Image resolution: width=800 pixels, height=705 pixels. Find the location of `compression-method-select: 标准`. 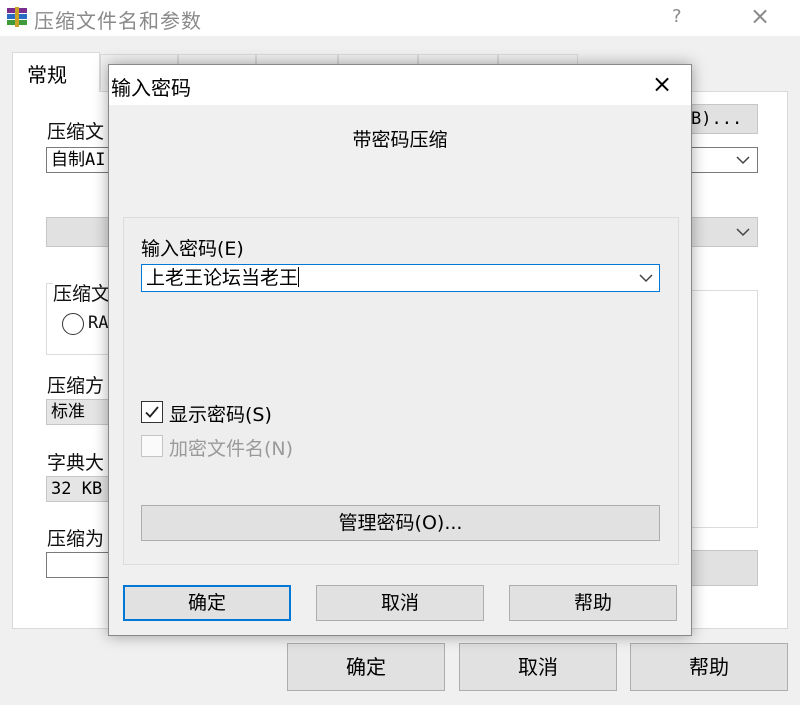

compression-method-select: 标准 is located at coordinates (79, 412).